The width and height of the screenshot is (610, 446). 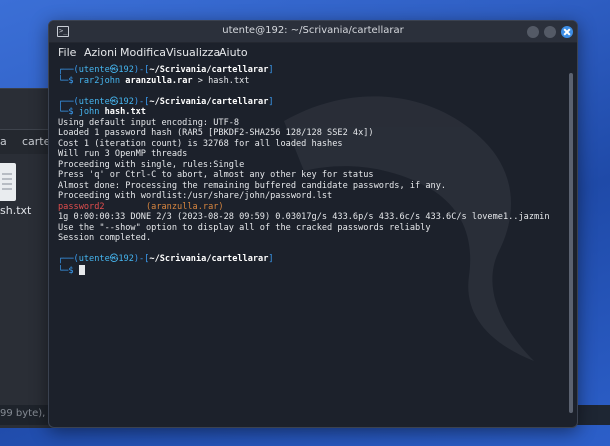 What do you see at coordinates (89, 112) in the screenshot?
I see `command-name: john` at bounding box center [89, 112].